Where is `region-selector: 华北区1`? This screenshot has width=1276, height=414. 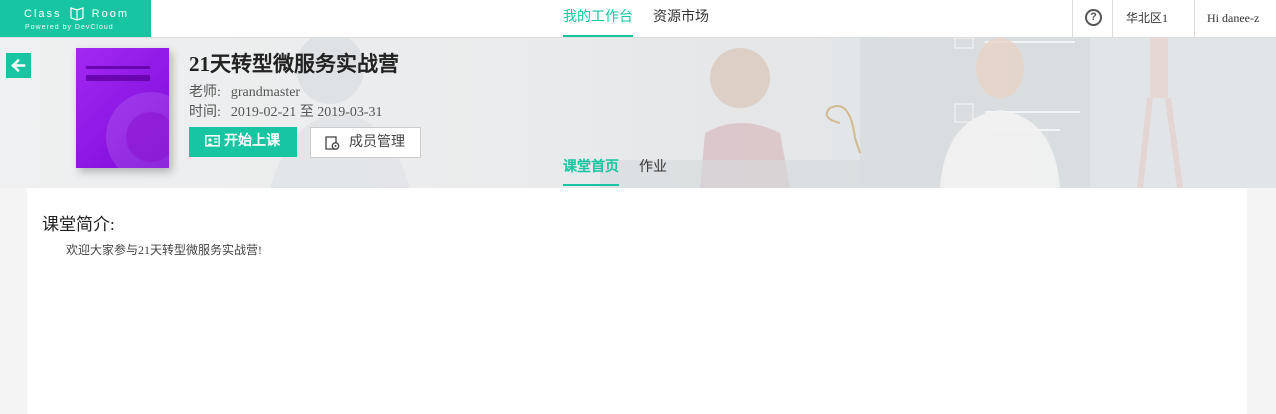
region-selector: 华北区1 is located at coordinates (1153, 18).